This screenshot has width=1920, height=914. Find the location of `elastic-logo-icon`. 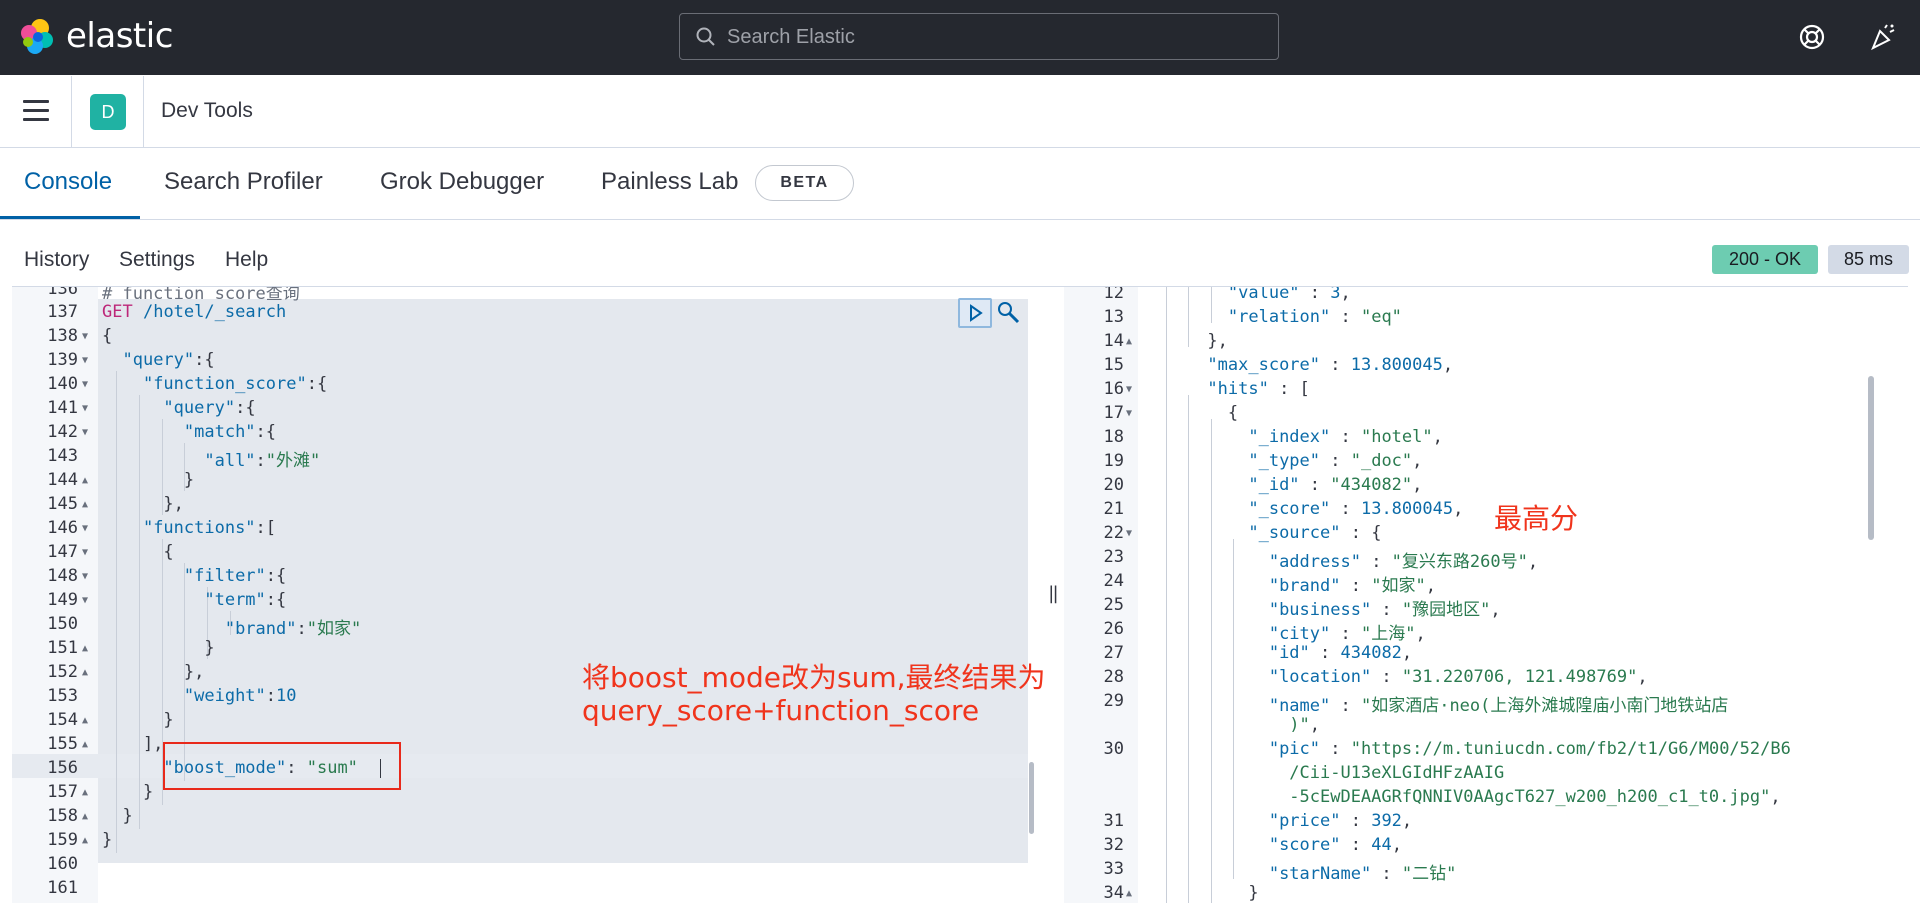

elastic-logo-icon is located at coordinates (37, 37).